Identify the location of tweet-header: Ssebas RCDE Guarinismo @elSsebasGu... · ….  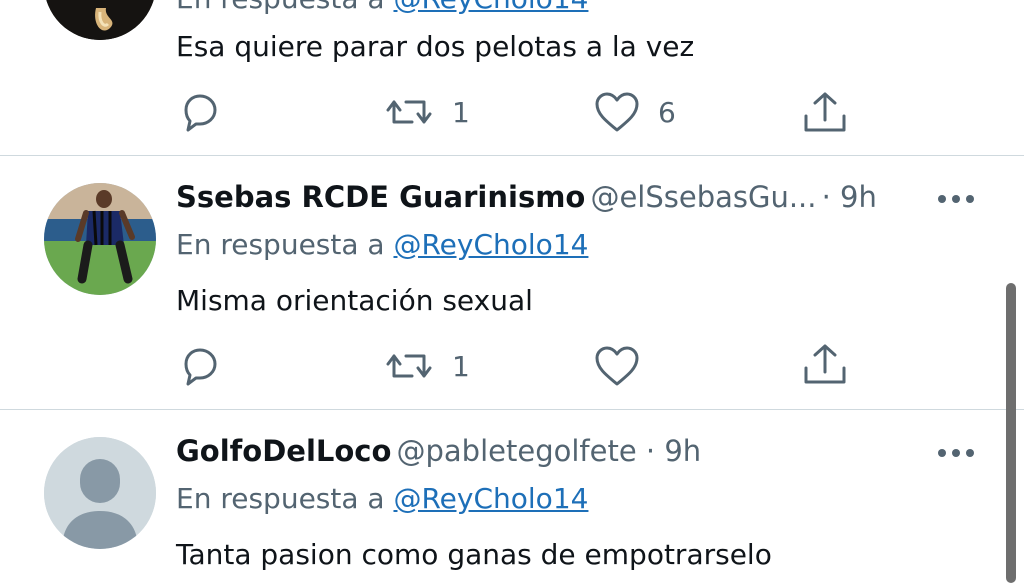
(526, 197).